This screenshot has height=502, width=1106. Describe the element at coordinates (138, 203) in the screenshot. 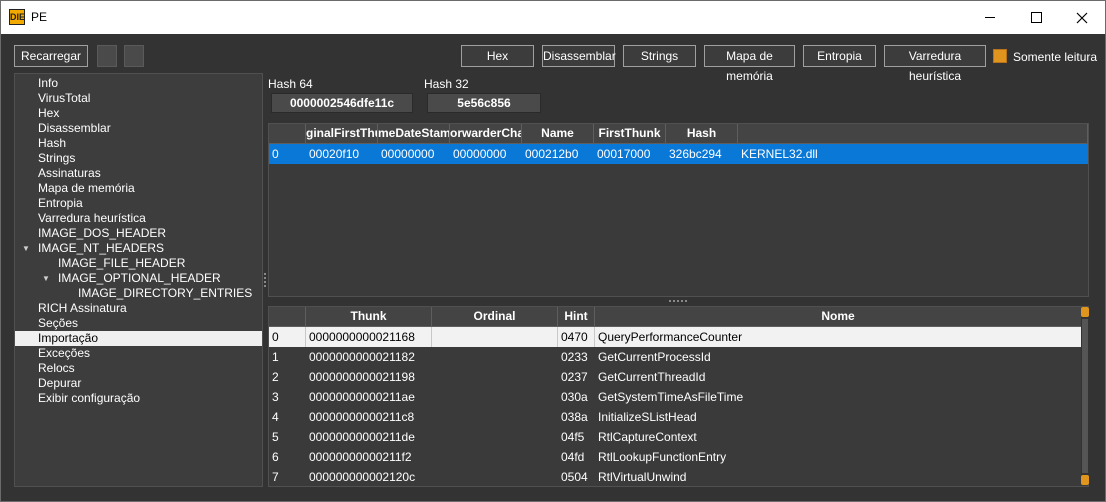

I see `tree-item: Entropia` at that location.